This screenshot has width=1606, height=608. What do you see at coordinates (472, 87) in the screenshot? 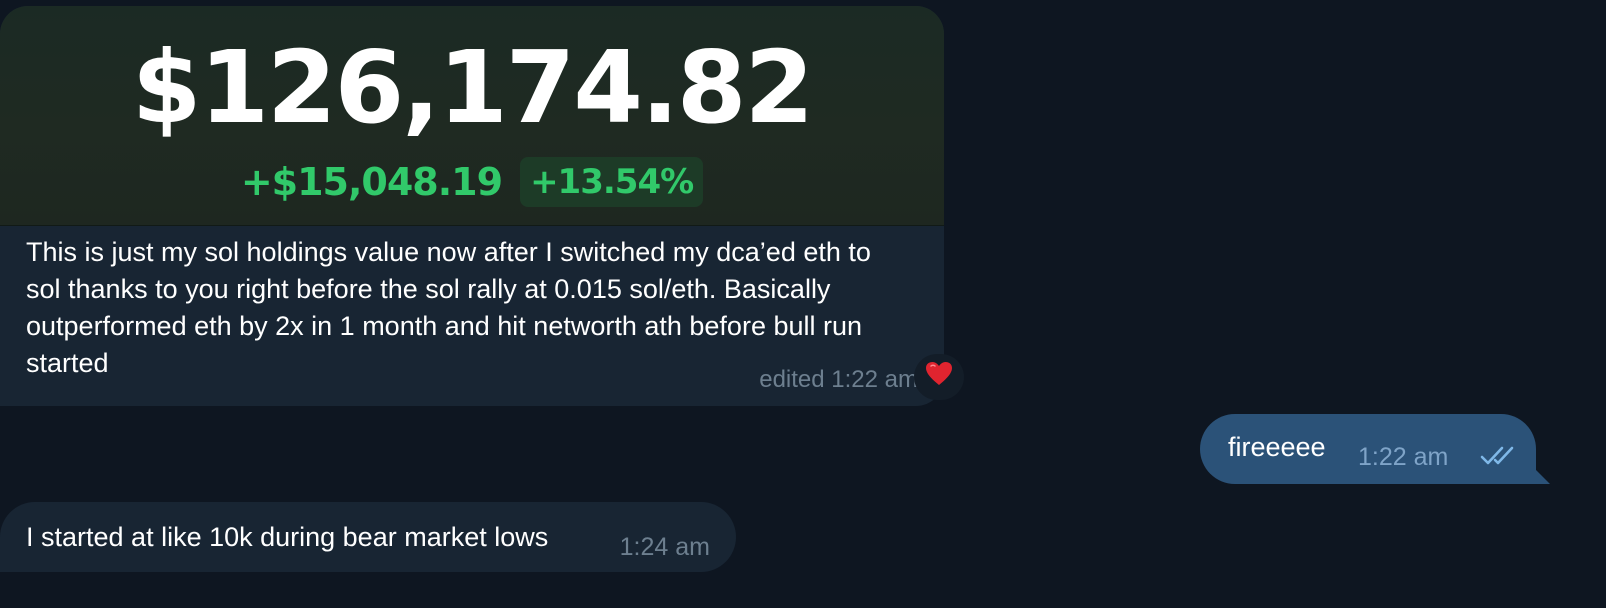
I see `portfolio-value: $126,174.82` at bounding box center [472, 87].